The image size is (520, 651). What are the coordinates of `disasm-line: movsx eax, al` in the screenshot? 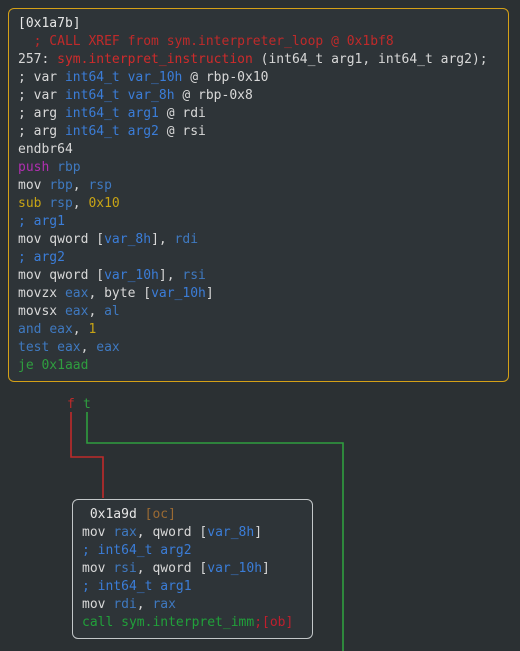 It's located at (259, 312).